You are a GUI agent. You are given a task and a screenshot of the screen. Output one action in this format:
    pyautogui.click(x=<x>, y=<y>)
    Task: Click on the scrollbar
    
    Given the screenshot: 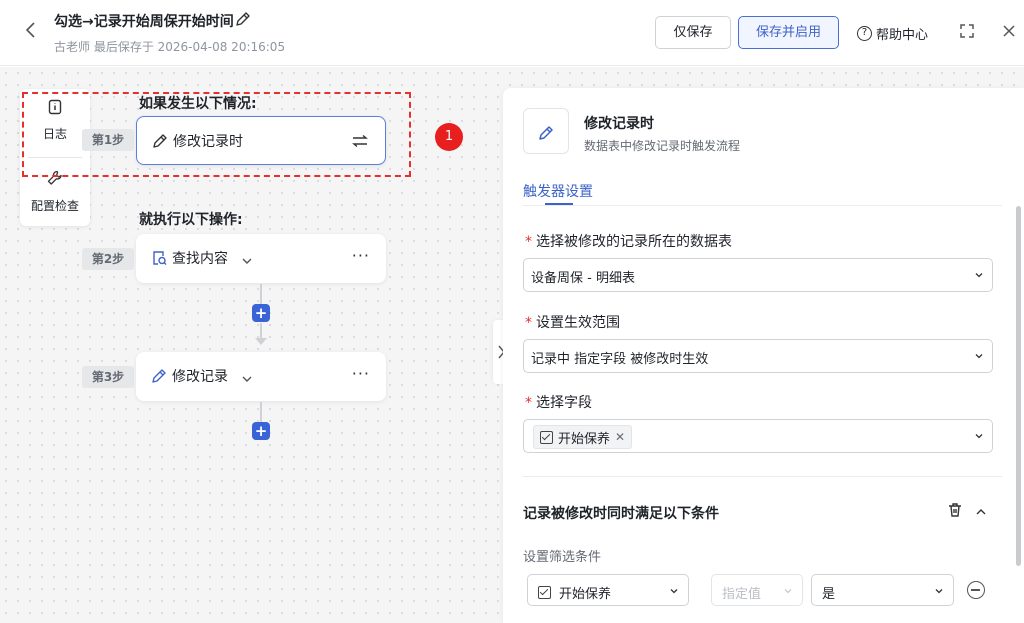 What is the action you would take?
    pyautogui.click(x=1018, y=386)
    